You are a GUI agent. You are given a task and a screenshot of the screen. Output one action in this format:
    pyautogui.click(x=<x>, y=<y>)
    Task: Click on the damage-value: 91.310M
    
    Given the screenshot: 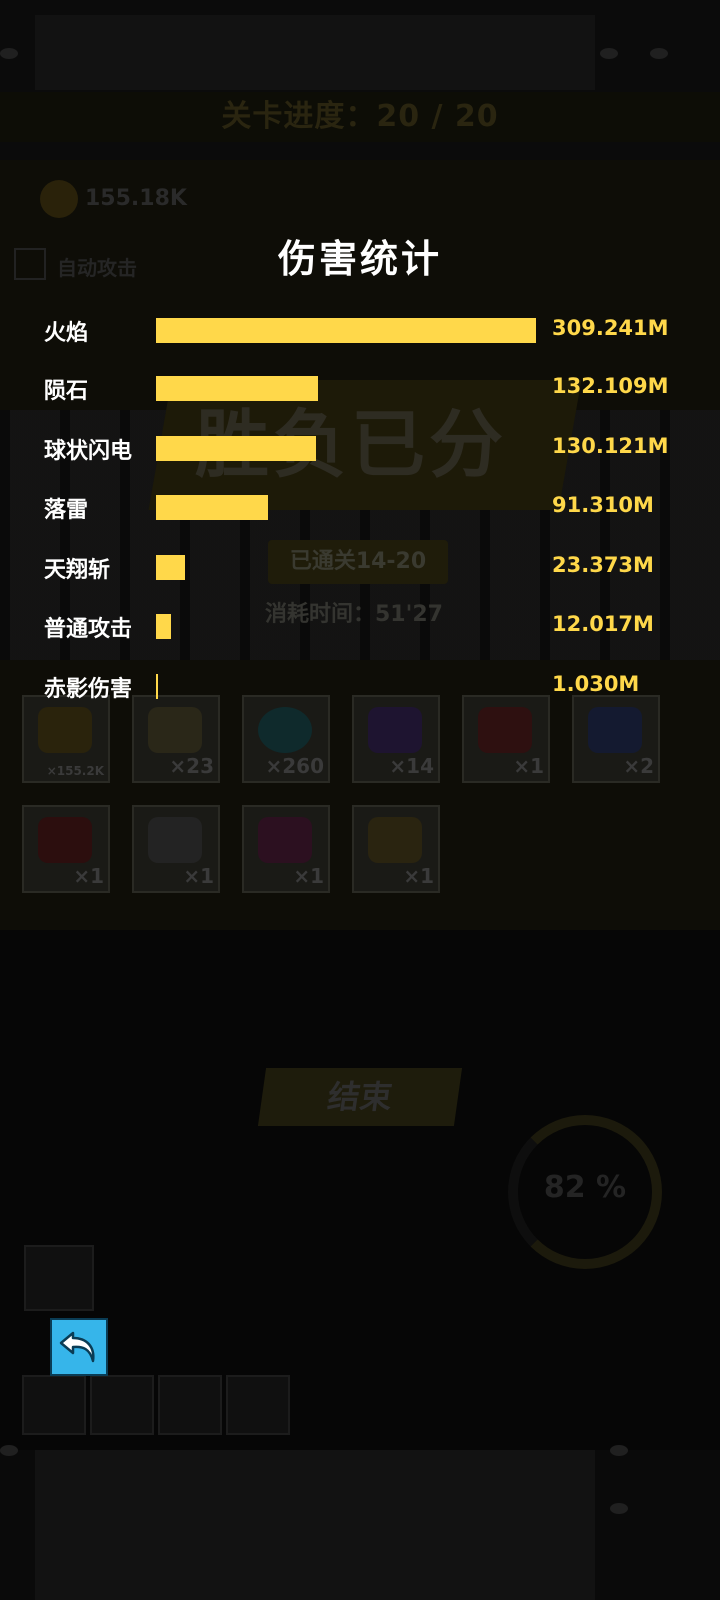 What is the action you would take?
    pyautogui.click(x=603, y=505)
    